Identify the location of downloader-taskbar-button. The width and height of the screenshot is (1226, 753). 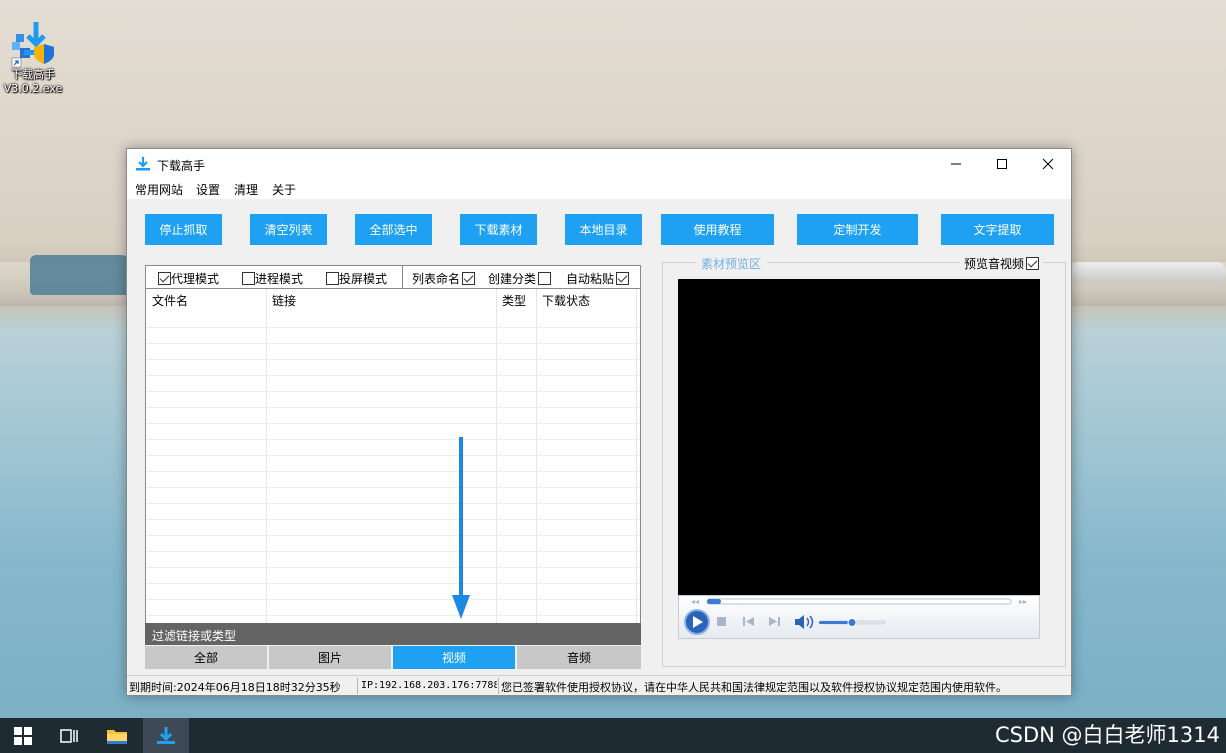
(166, 735).